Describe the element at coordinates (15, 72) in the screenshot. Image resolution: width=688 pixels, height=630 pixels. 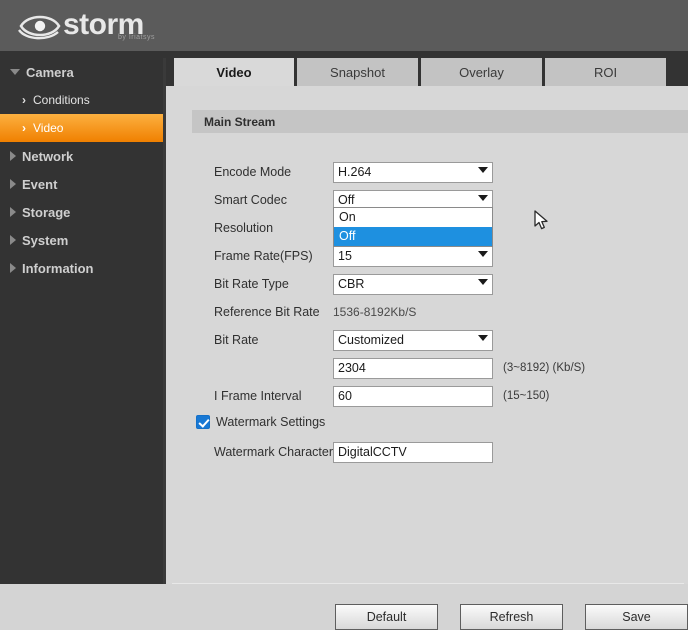
I see `caret-down-icon` at that location.